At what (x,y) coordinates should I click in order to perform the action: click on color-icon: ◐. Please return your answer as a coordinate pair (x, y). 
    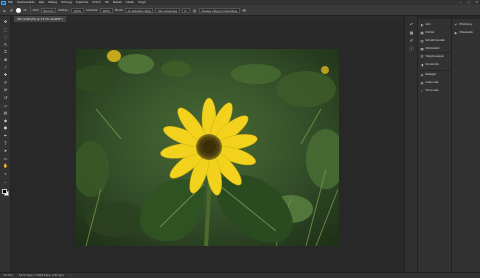
    Looking at the image, I should click on (422, 24).